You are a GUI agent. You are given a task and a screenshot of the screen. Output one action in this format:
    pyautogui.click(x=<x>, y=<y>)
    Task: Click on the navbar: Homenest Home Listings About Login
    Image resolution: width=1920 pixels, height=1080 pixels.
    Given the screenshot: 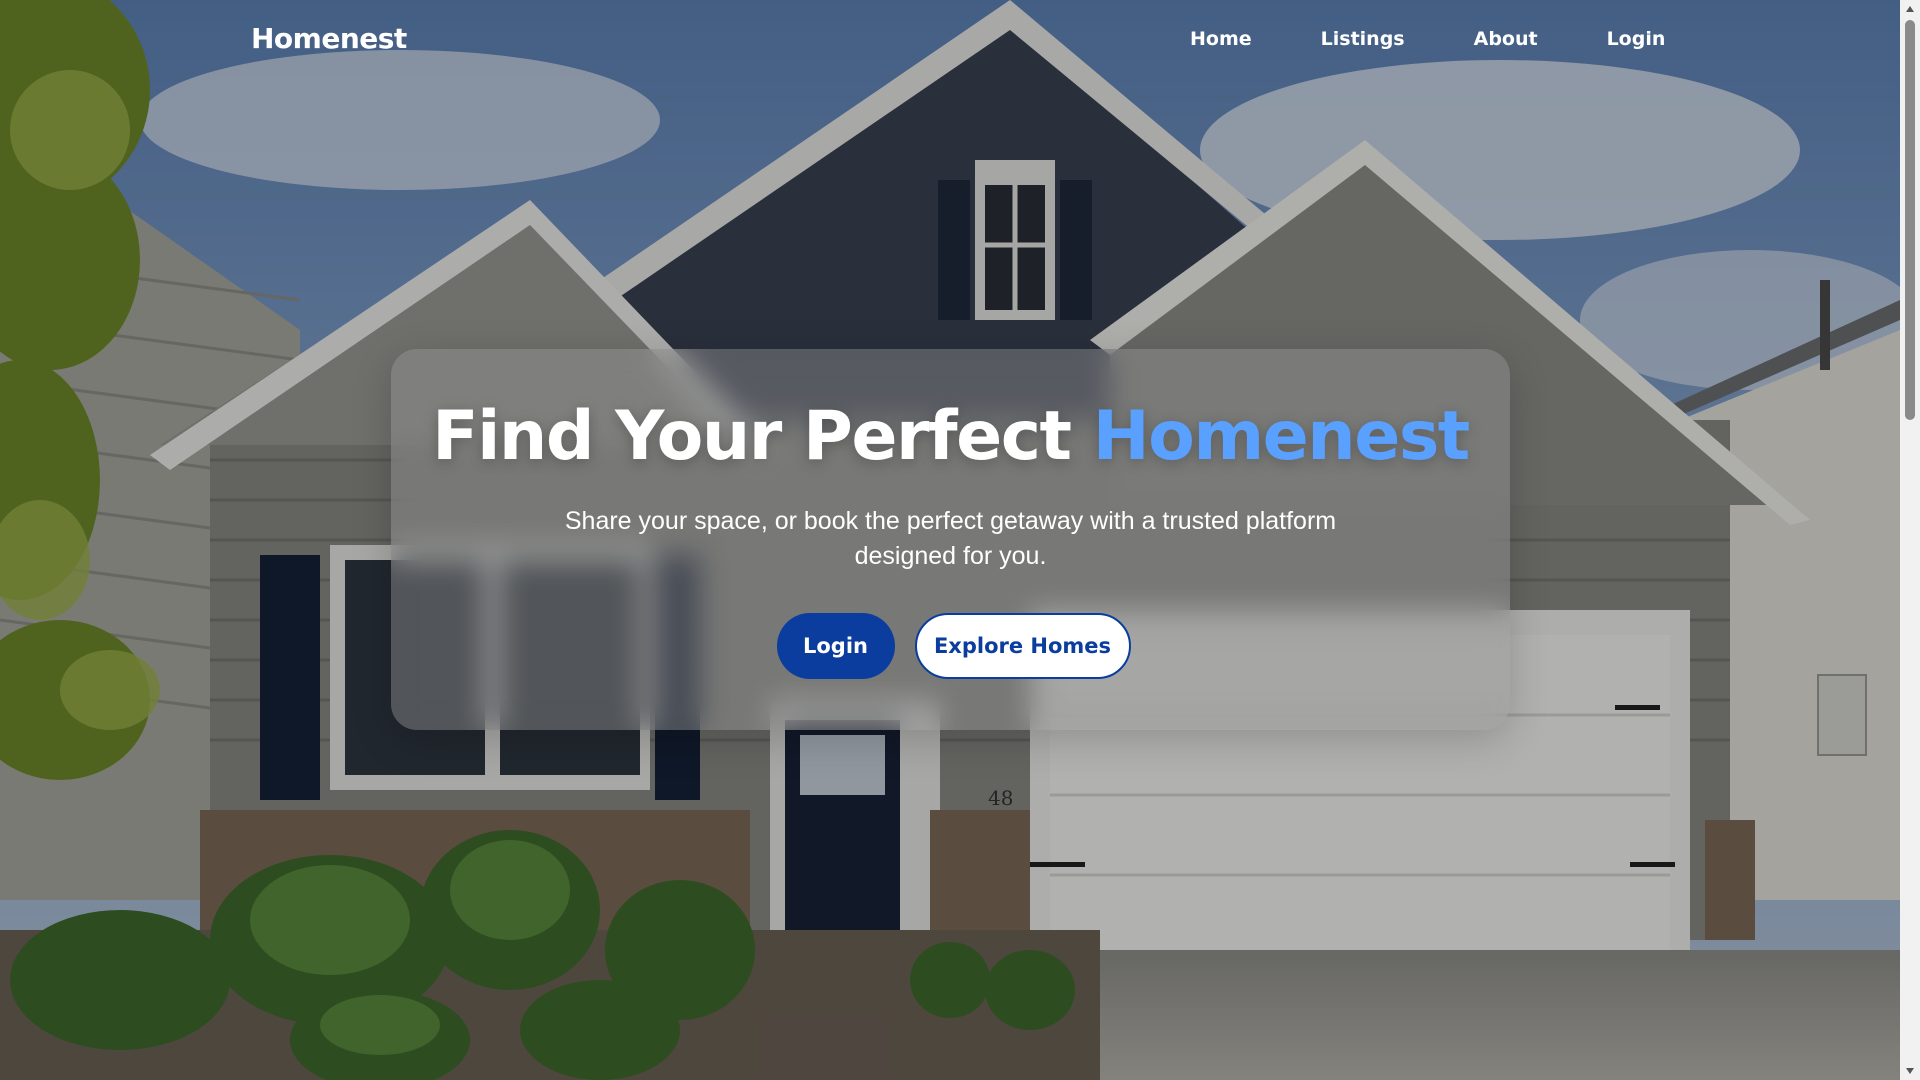 What is the action you would take?
    pyautogui.click(x=950, y=42)
    